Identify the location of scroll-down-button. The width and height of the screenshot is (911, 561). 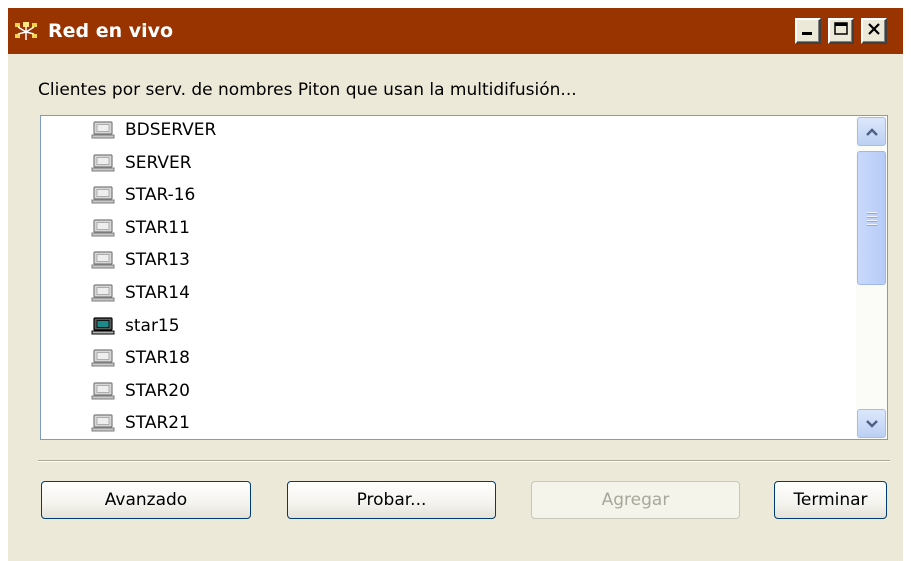
(871, 423).